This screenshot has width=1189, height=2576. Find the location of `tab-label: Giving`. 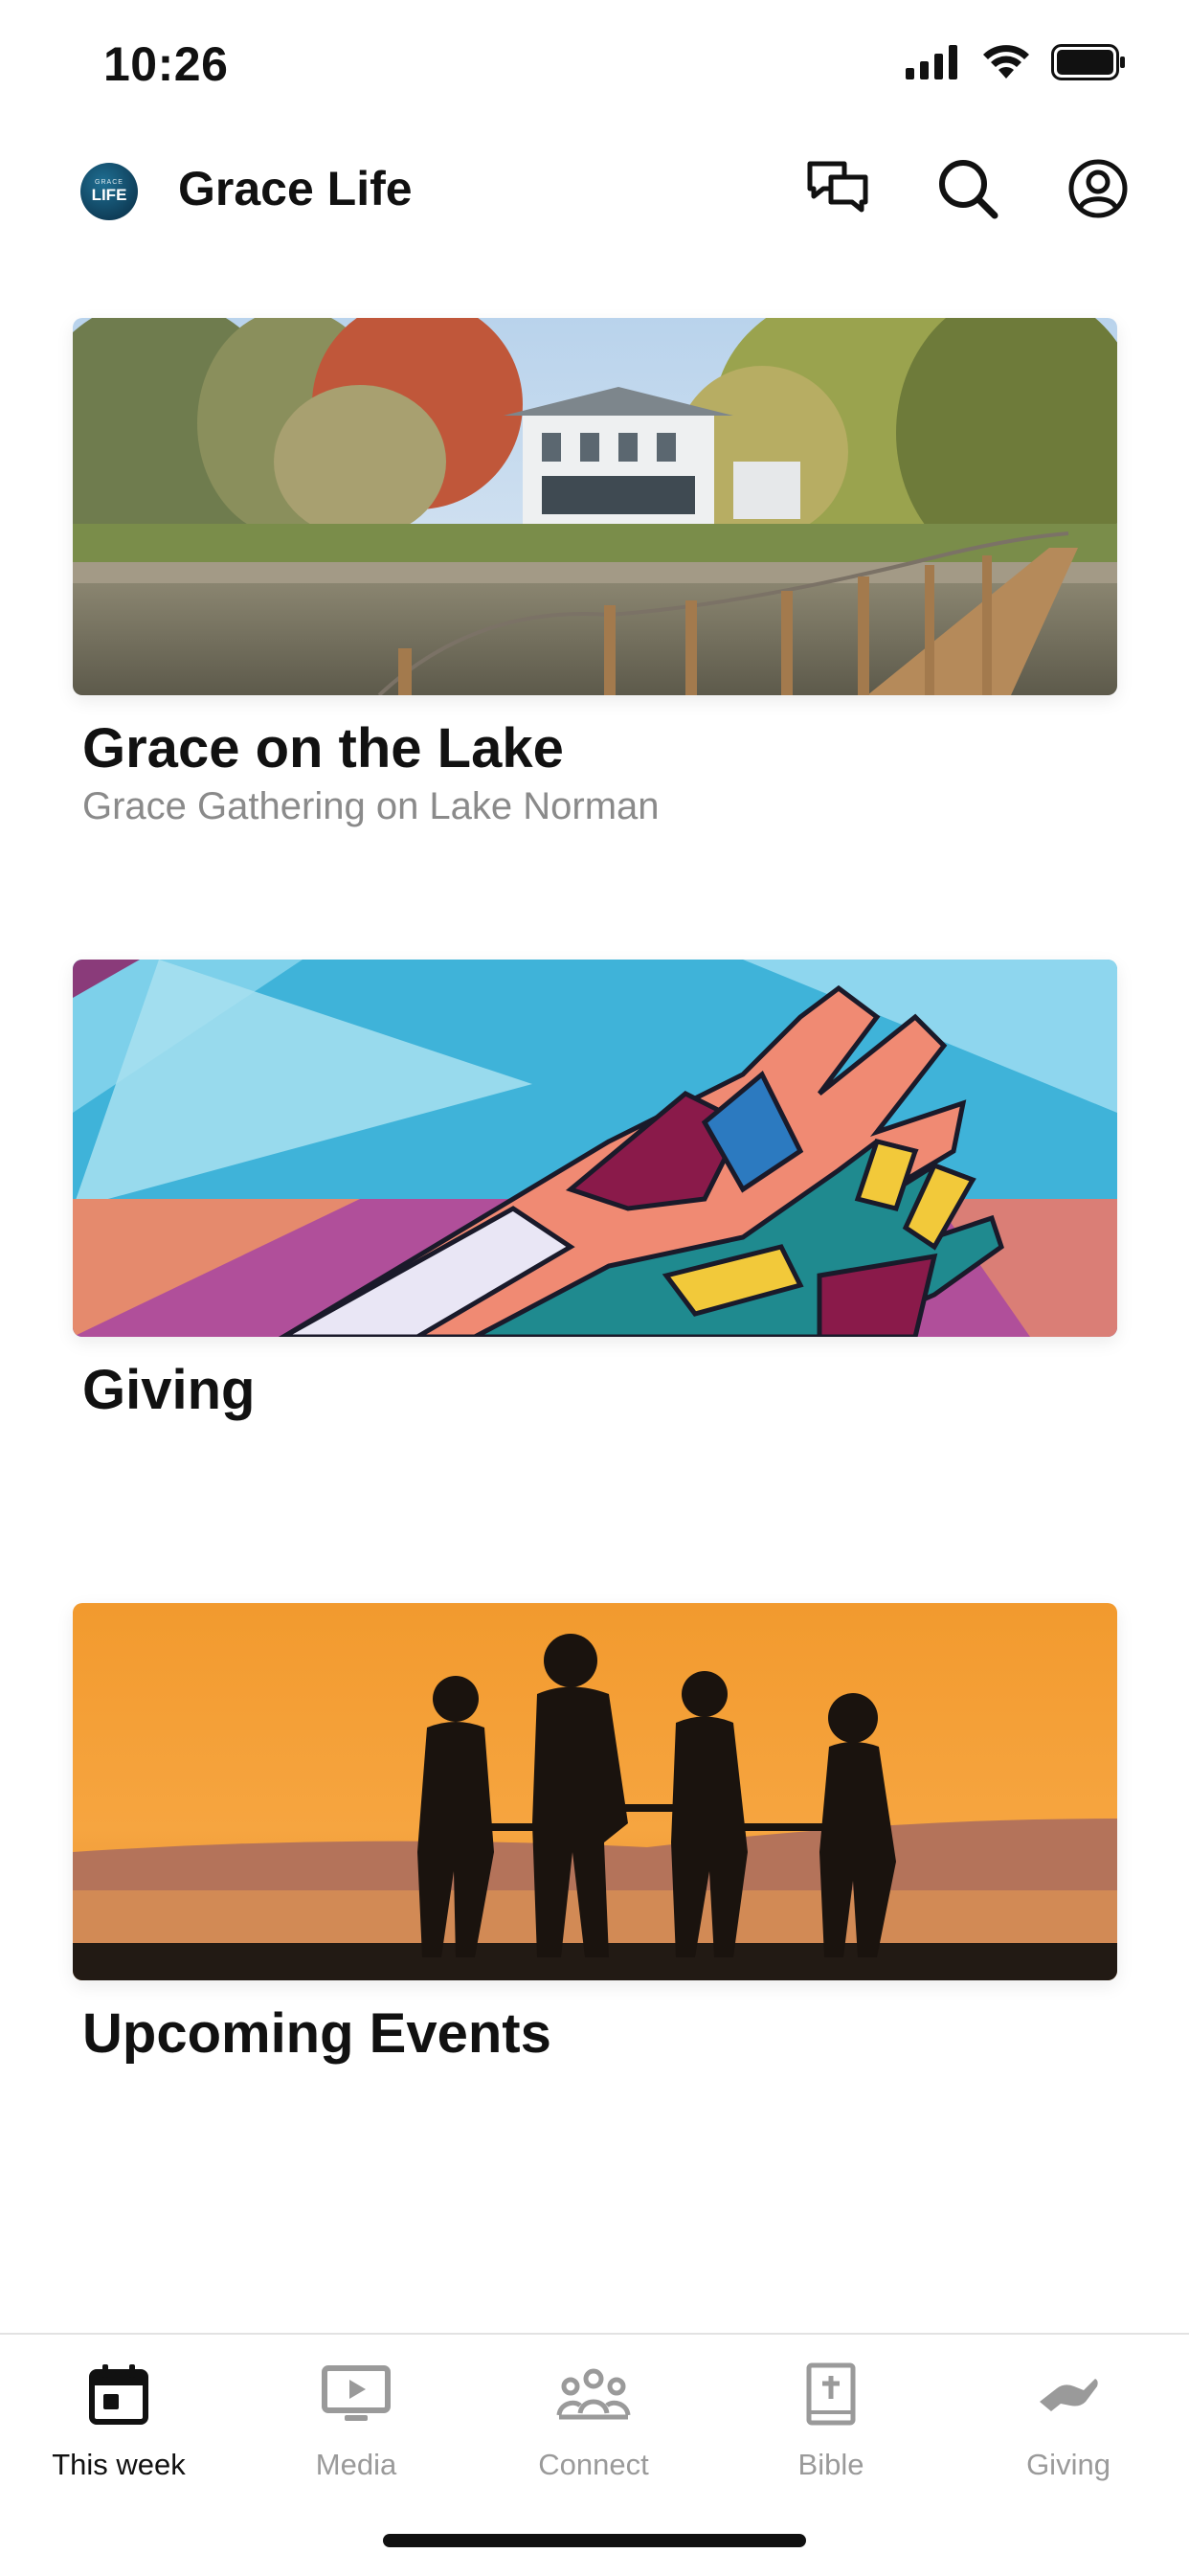

tab-label: Giving is located at coordinates (1068, 2464).